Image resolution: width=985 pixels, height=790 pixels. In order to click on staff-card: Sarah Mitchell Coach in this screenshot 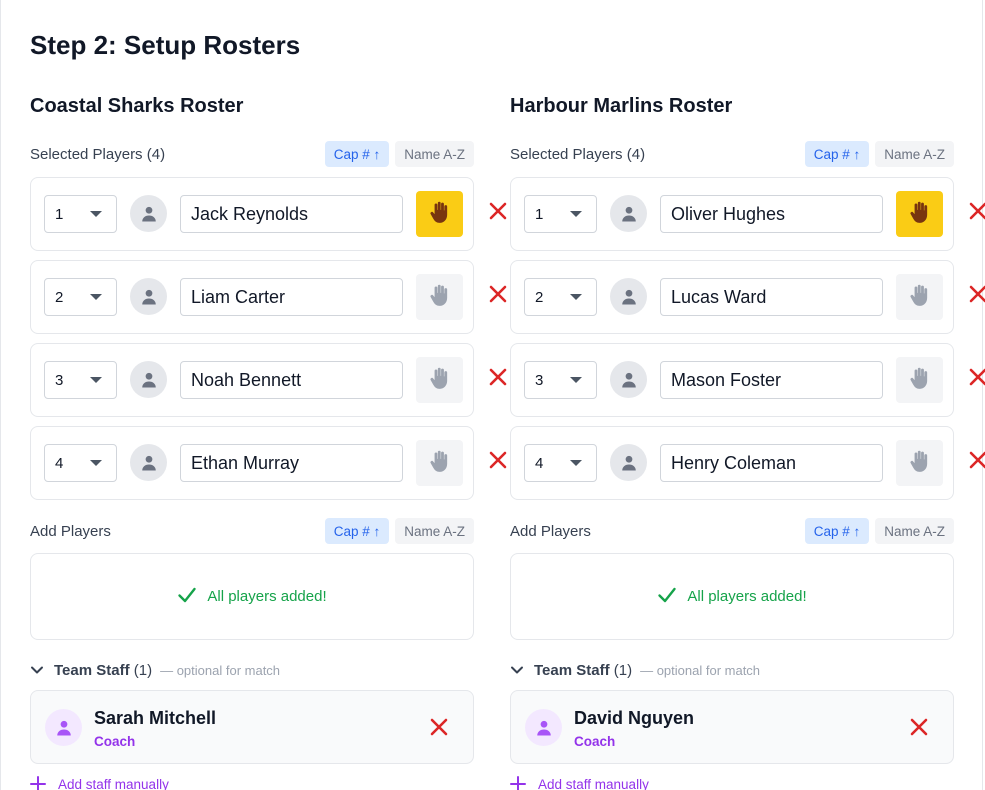, I will do `click(252, 727)`.